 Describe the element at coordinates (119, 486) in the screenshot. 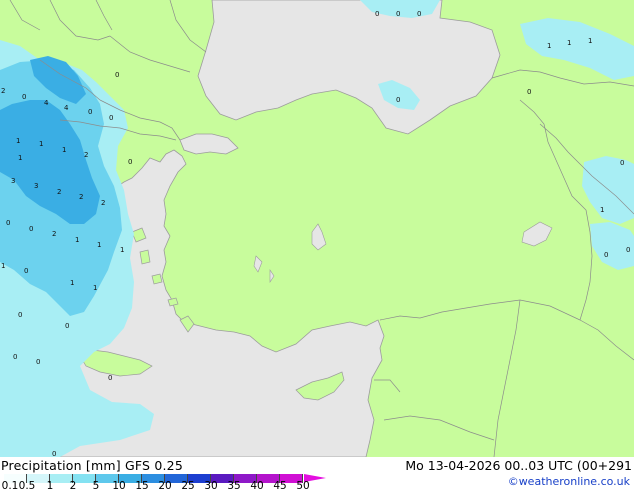

I see `color-scale-tick-label: 10` at that location.